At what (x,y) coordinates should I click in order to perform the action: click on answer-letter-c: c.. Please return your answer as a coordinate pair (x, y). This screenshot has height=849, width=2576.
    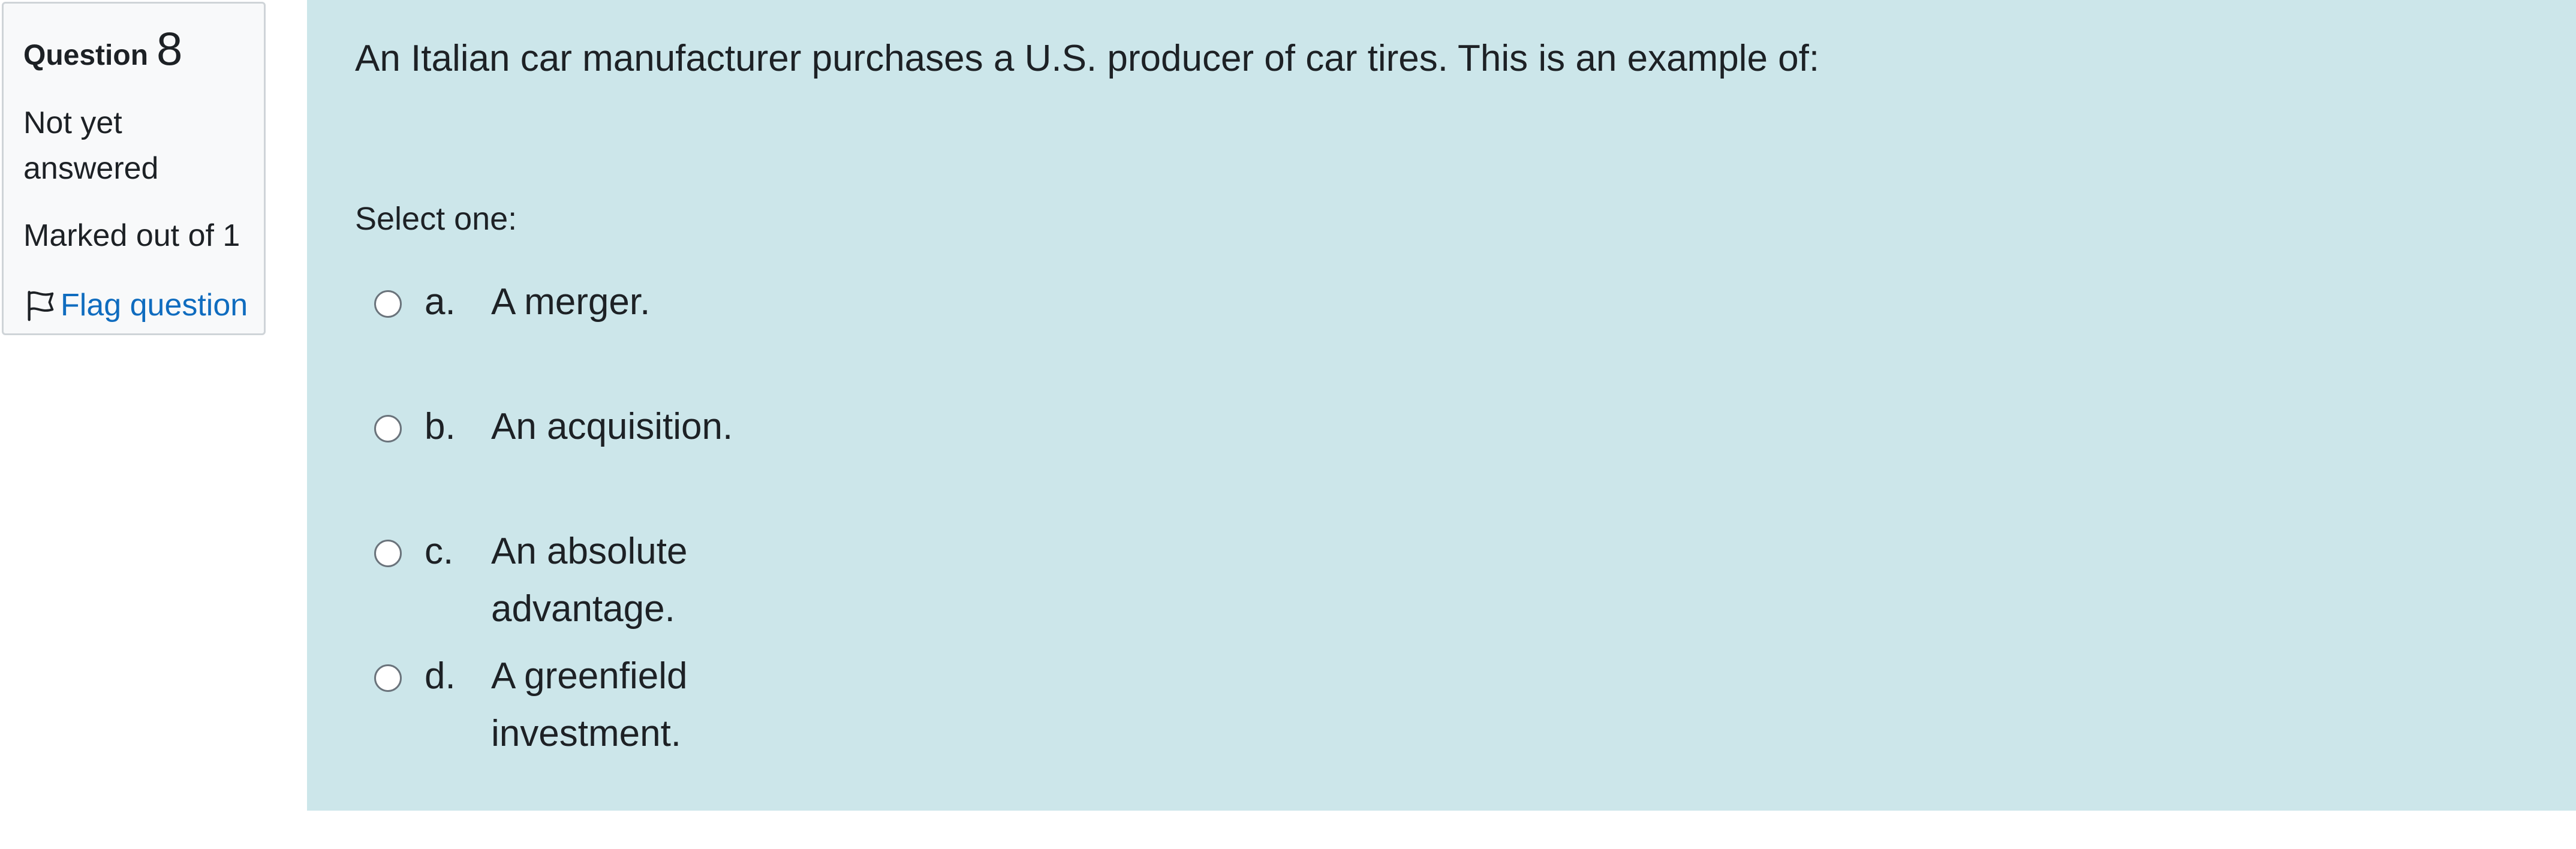
    Looking at the image, I should click on (440, 551).